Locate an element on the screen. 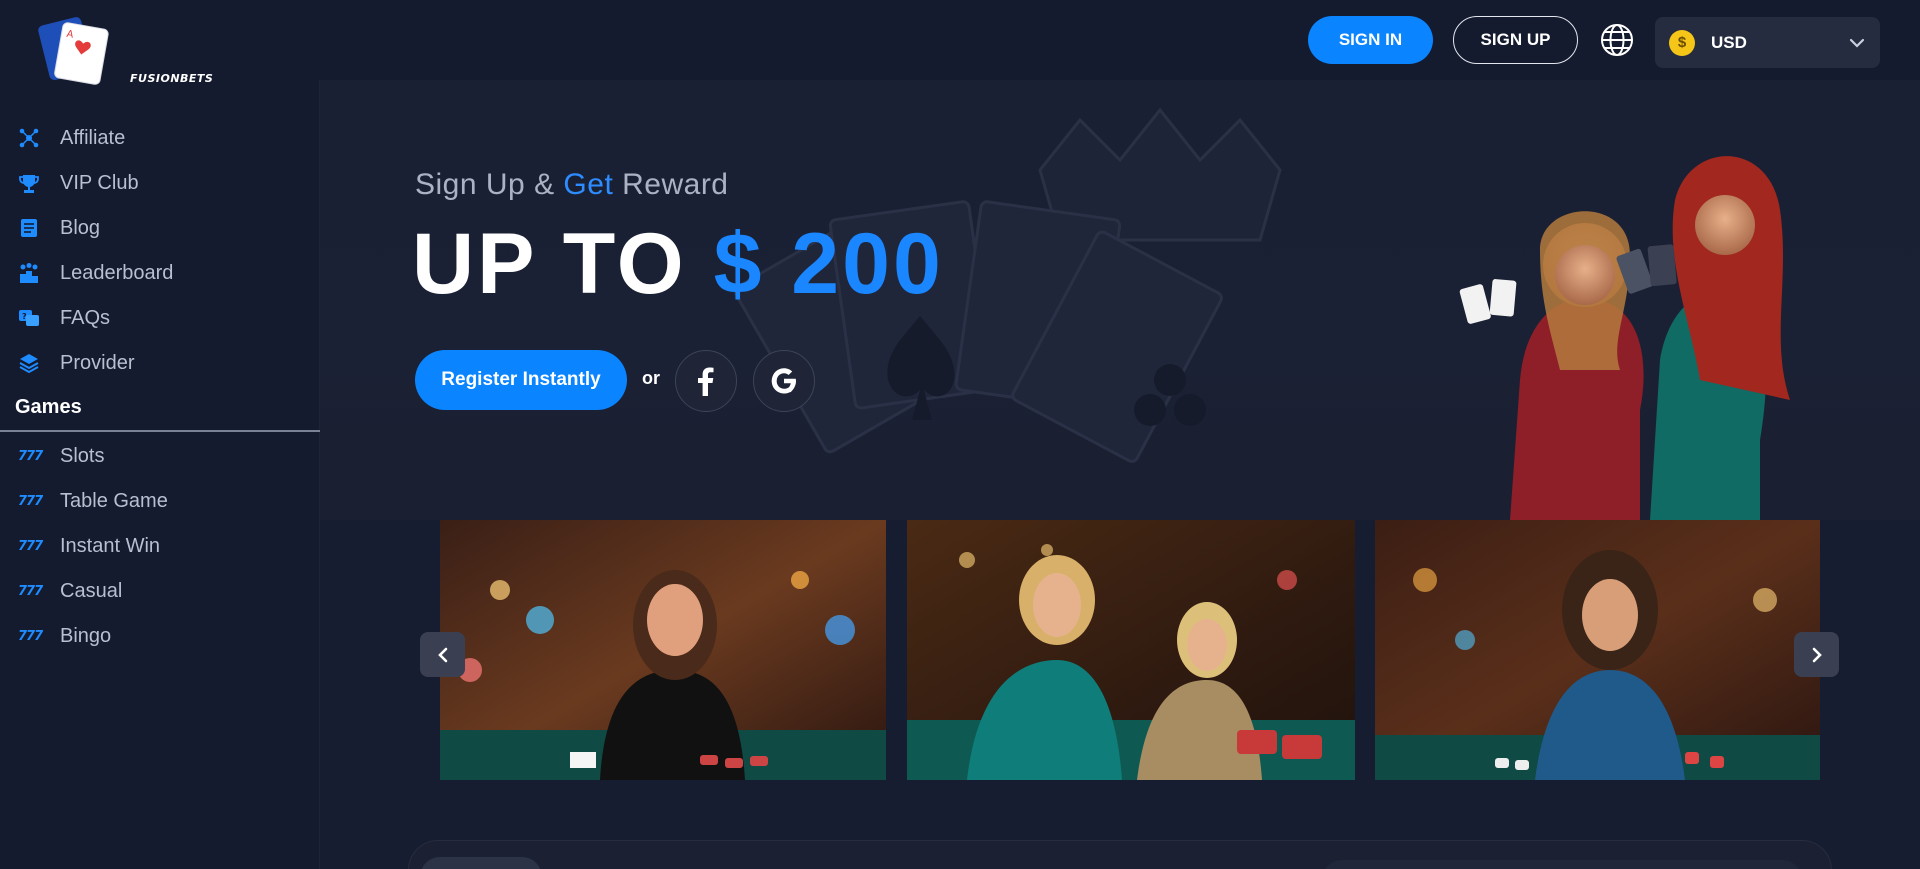  playing-cards-icon: A is located at coordinates (73, 51).